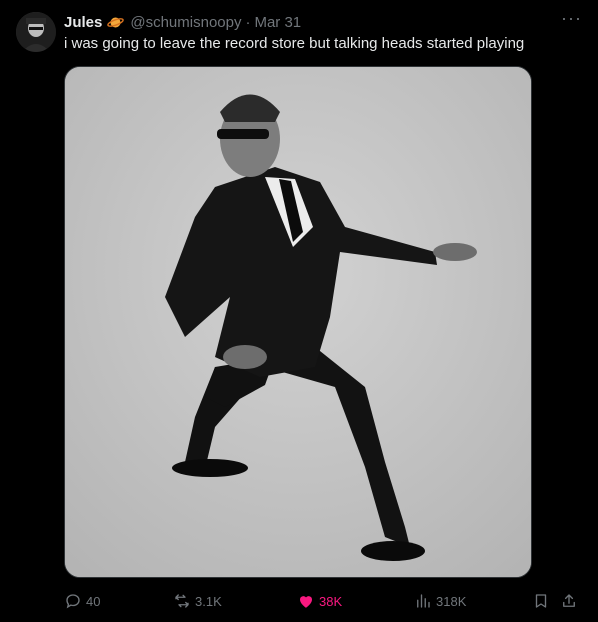  I want to click on tweet-date: Mar 31, so click(277, 22).